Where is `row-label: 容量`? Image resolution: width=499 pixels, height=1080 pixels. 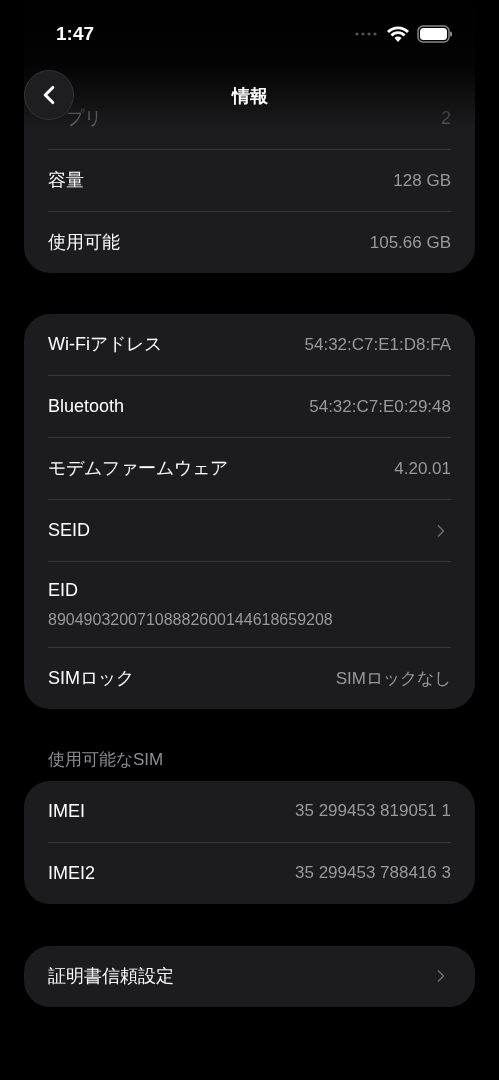
row-label: 容量 is located at coordinates (66, 180).